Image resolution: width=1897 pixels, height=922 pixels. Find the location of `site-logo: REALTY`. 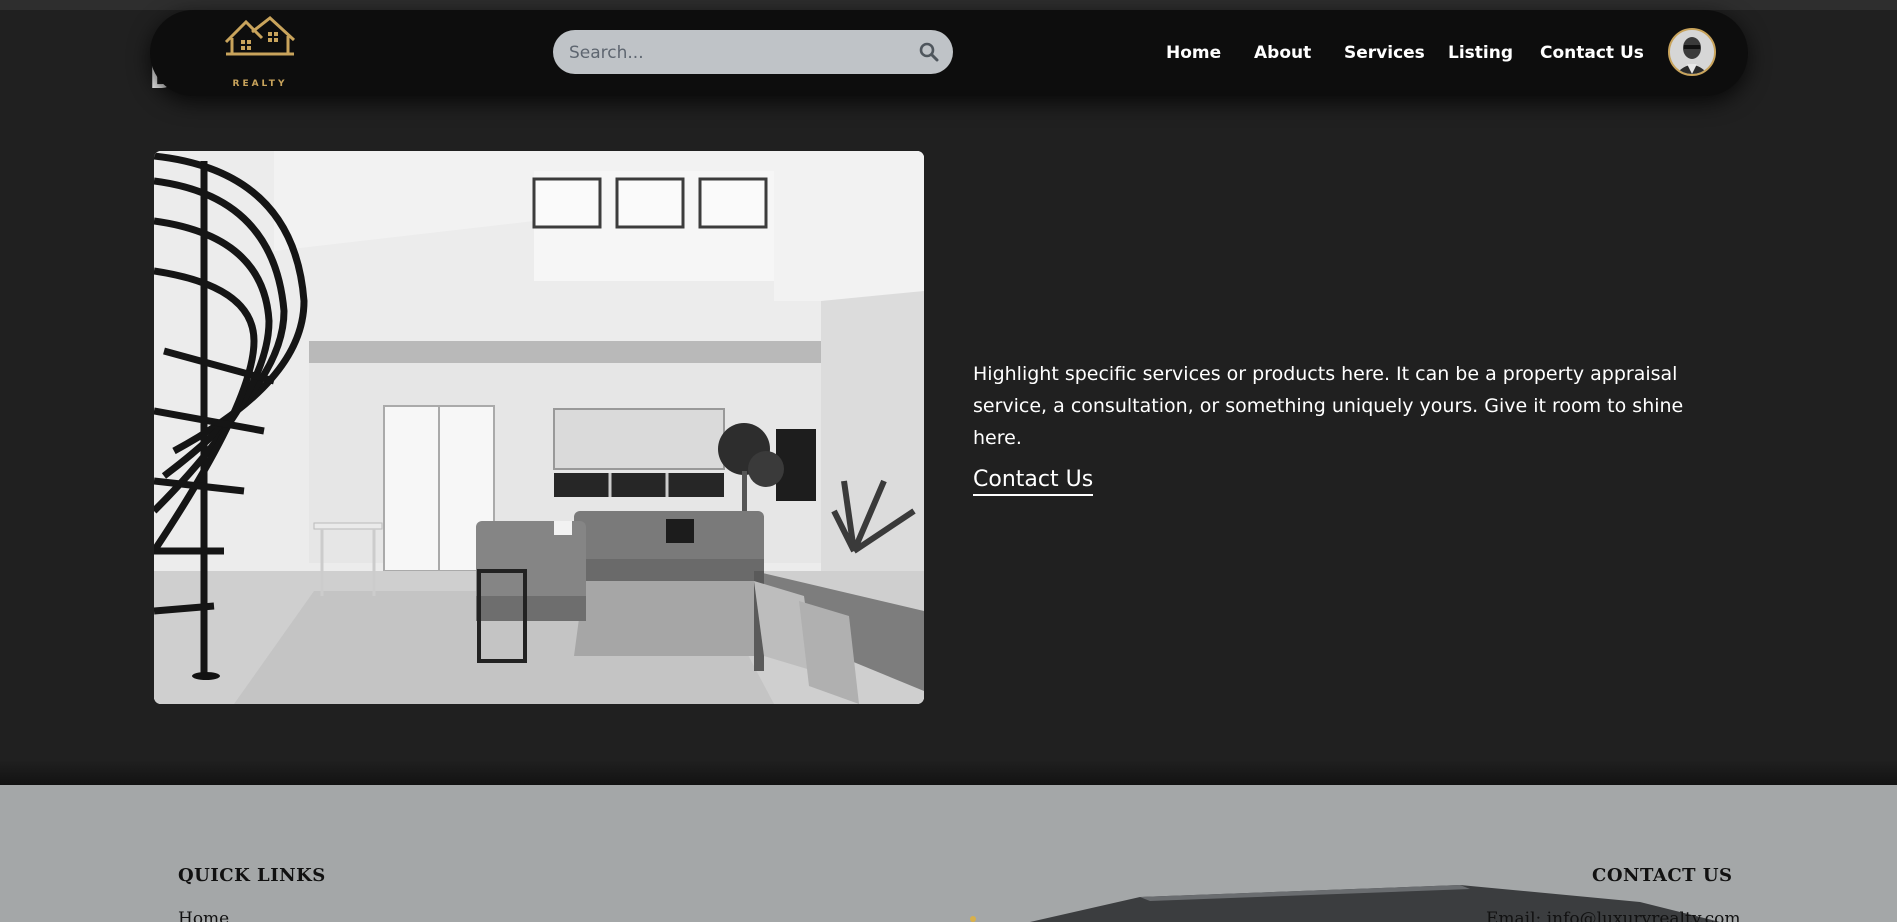

site-logo: REALTY is located at coordinates (260, 52).